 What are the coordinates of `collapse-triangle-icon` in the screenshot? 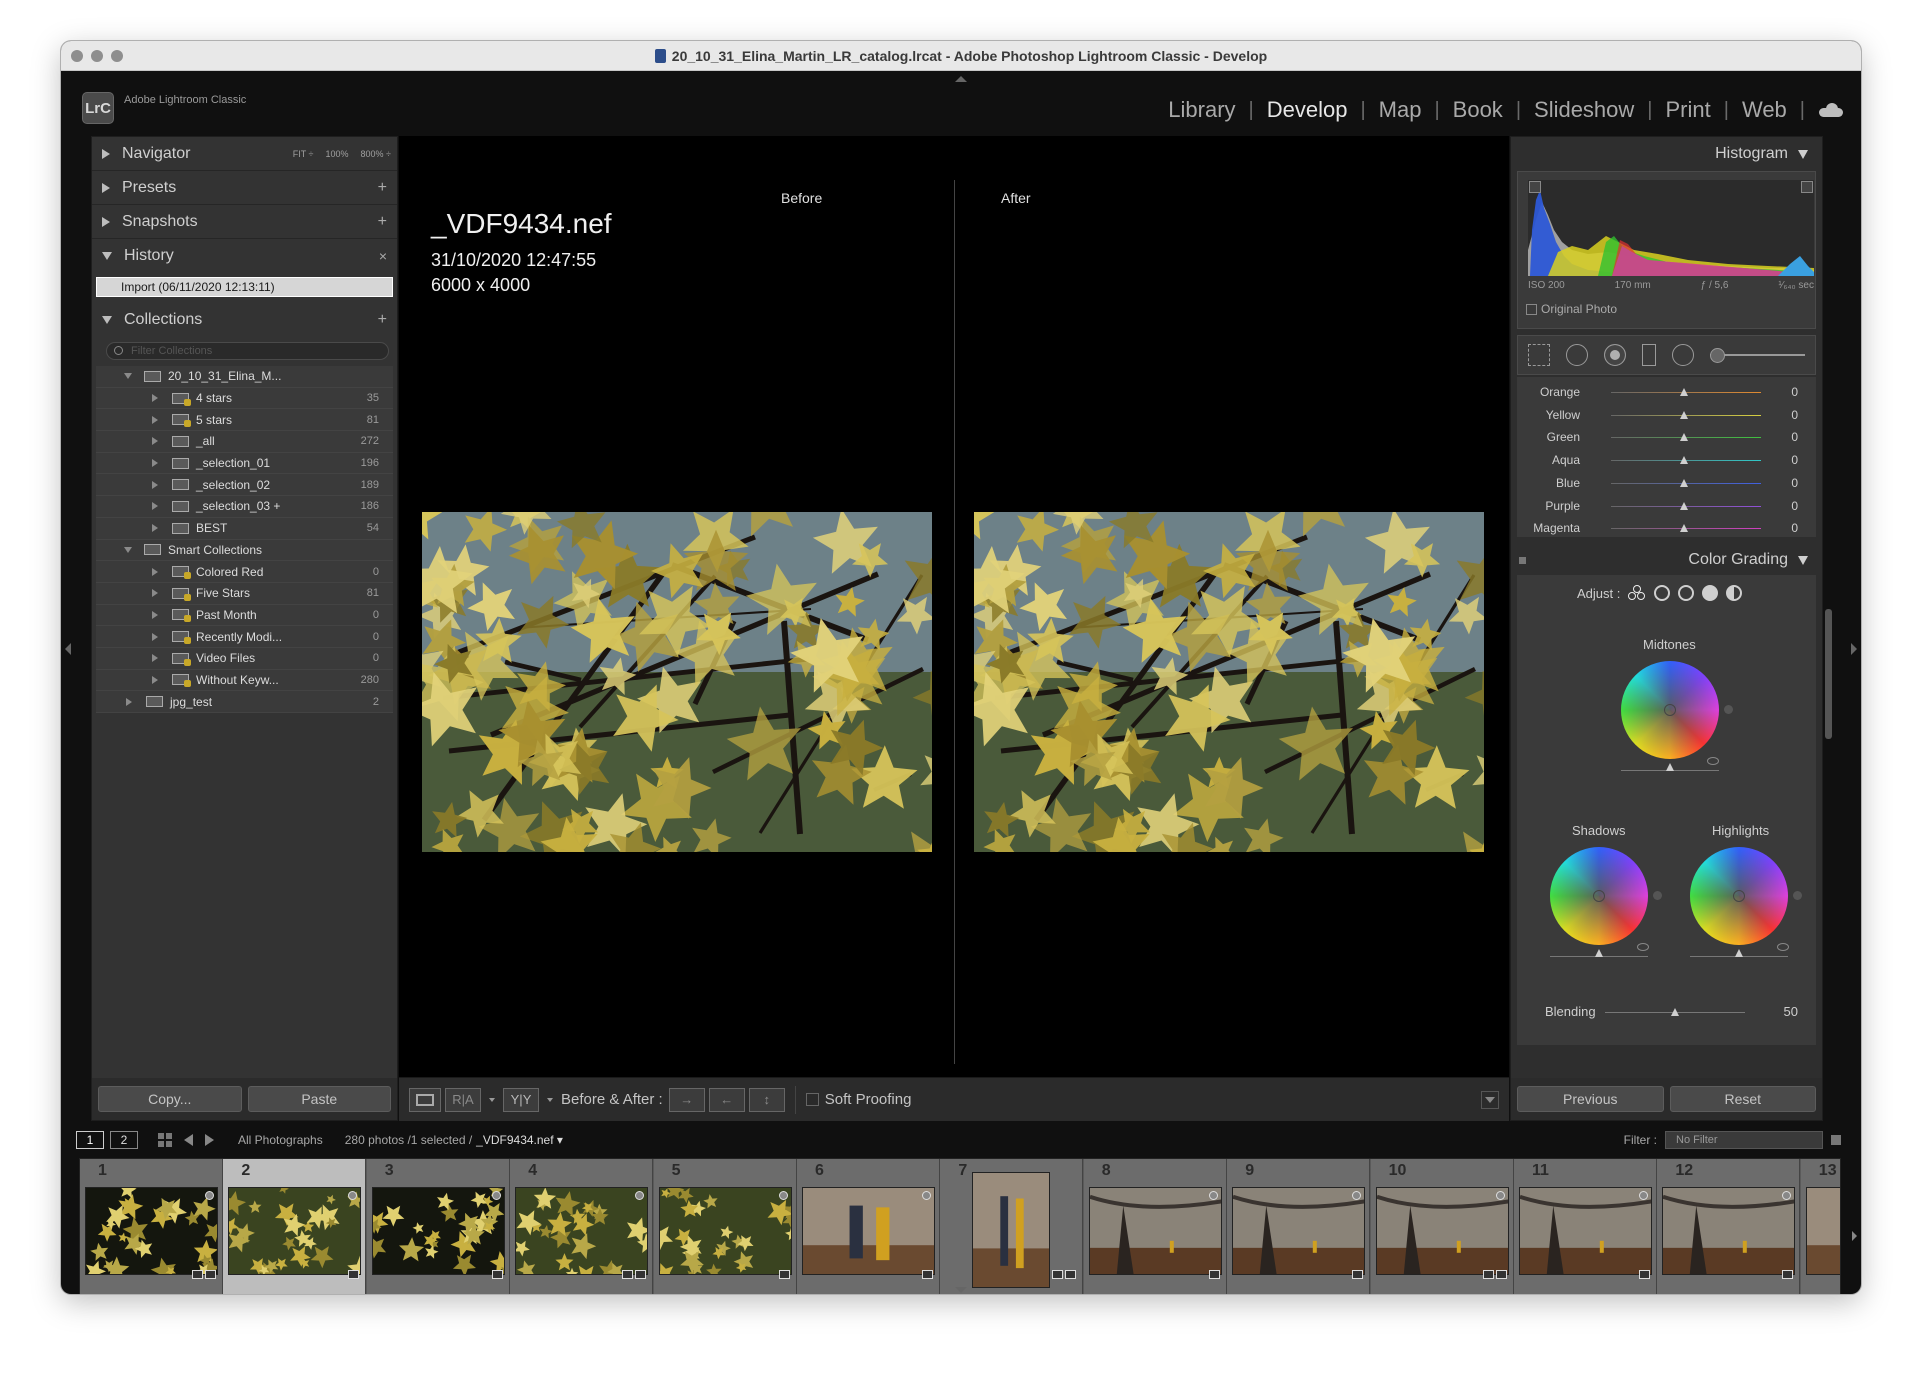 It's located at (128, 376).